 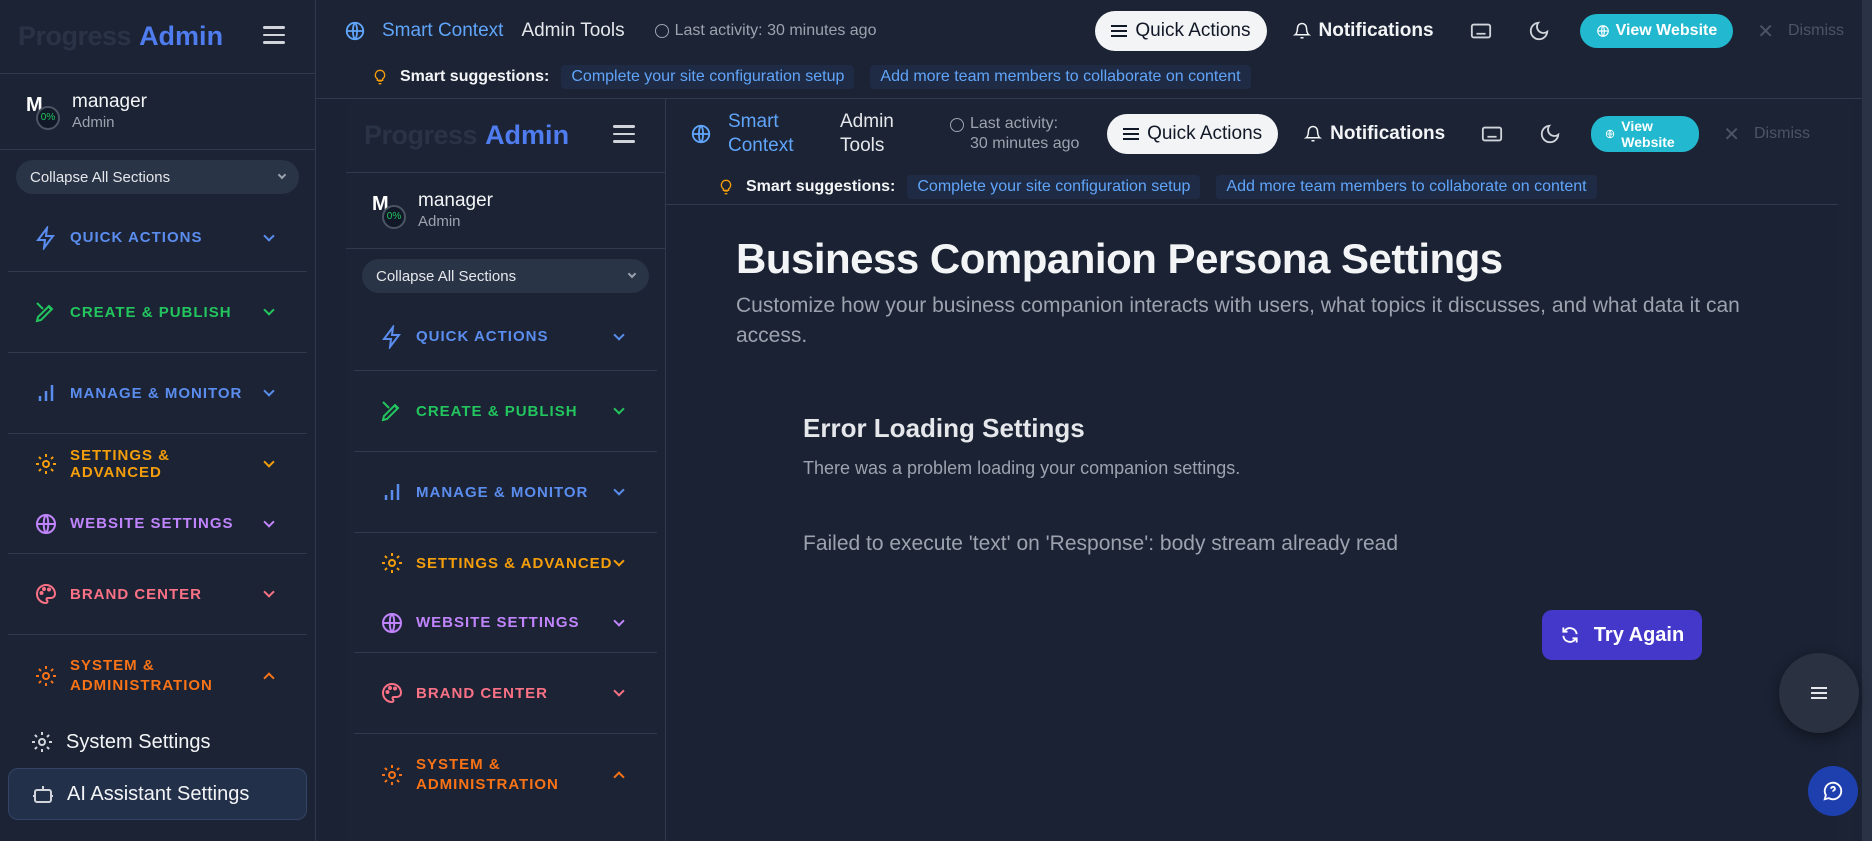 I want to click on page-title: Business Companion Persona Settings, so click(x=1119, y=258).